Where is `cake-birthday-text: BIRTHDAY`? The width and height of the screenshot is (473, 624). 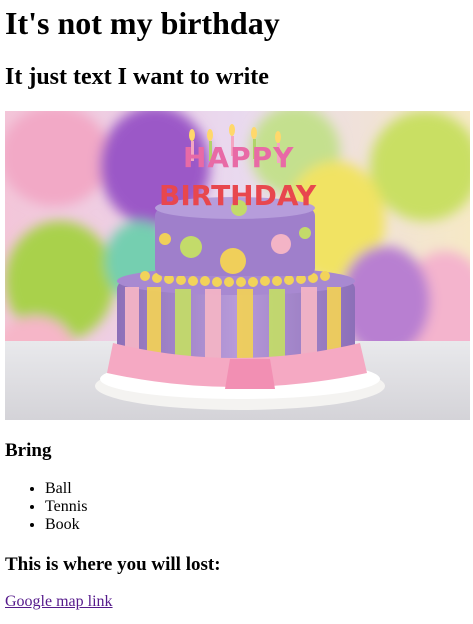 cake-birthday-text: BIRTHDAY is located at coordinates (238, 195).